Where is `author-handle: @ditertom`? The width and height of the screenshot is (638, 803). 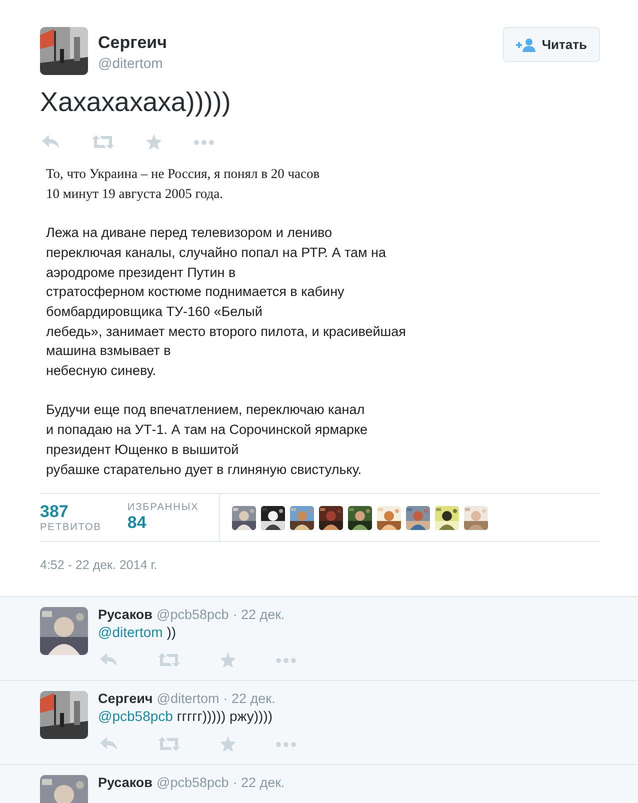 author-handle: @ditertom is located at coordinates (295, 63).